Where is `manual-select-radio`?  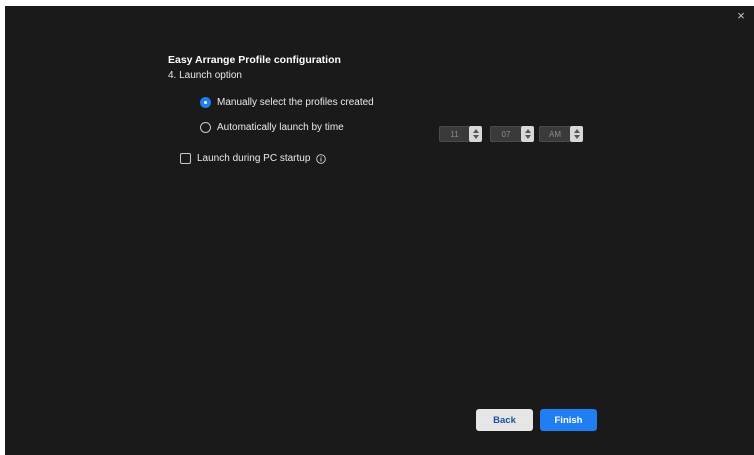
manual-select-radio is located at coordinates (205, 102).